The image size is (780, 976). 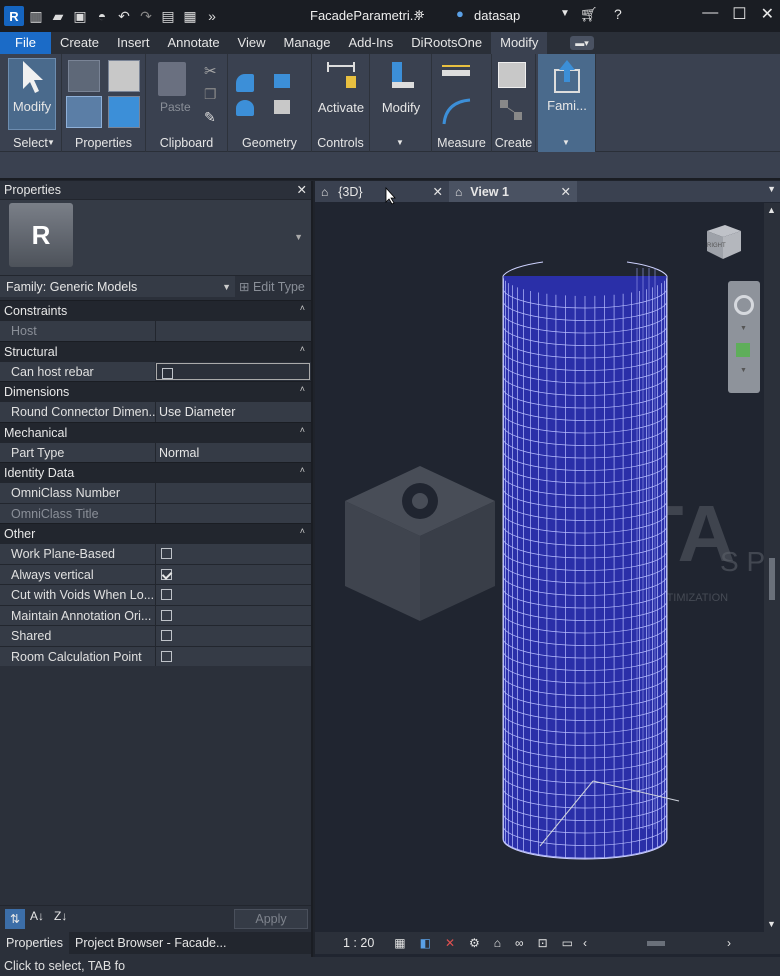 What do you see at coordinates (458, 74) in the screenshot?
I see `measure-icon` at bounding box center [458, 74].